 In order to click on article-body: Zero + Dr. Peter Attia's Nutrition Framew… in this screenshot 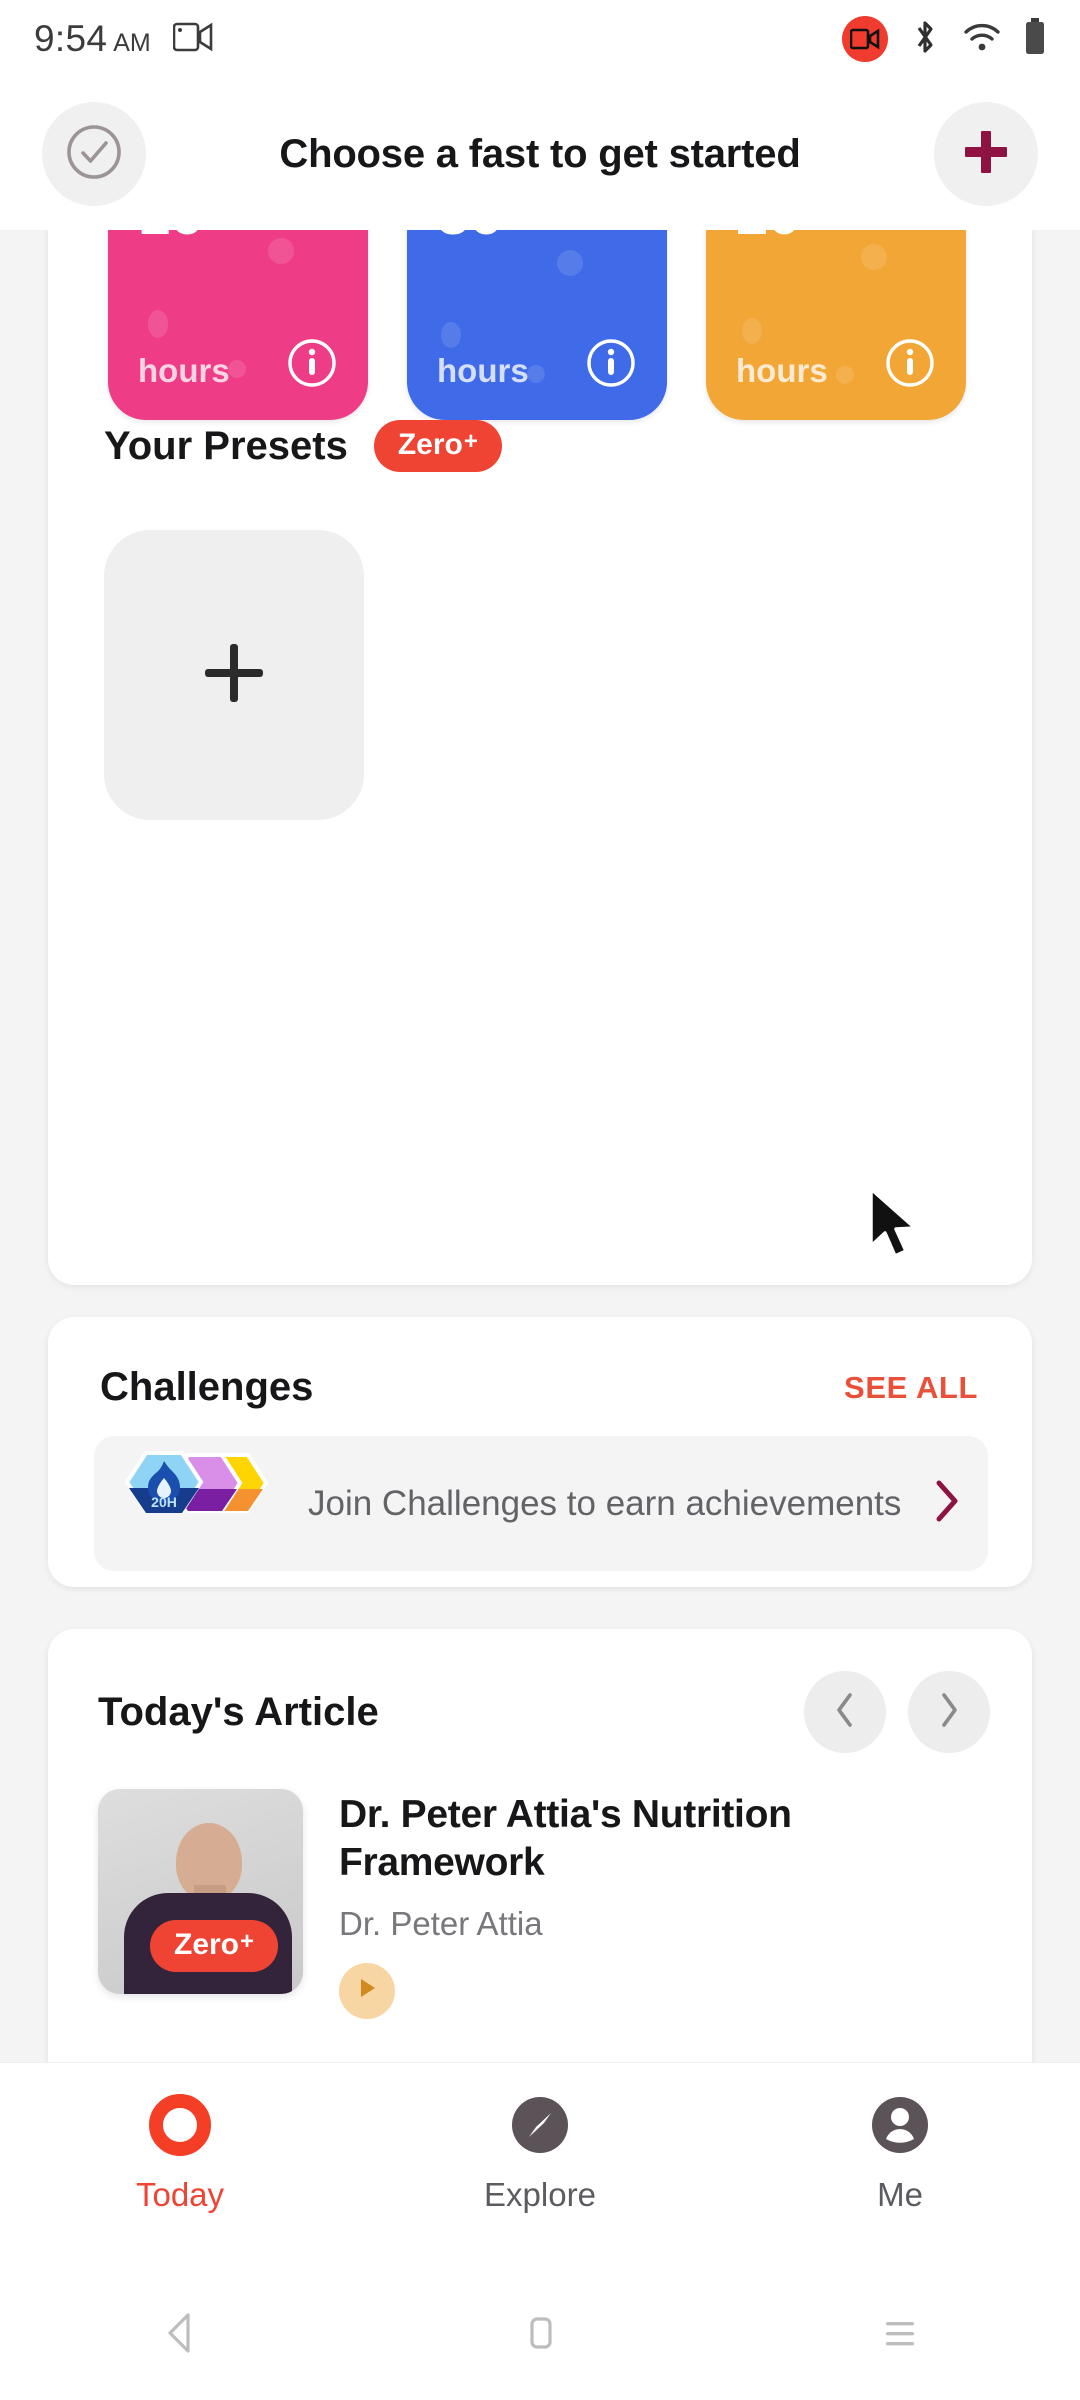, I will do `click(540, 1886)`.